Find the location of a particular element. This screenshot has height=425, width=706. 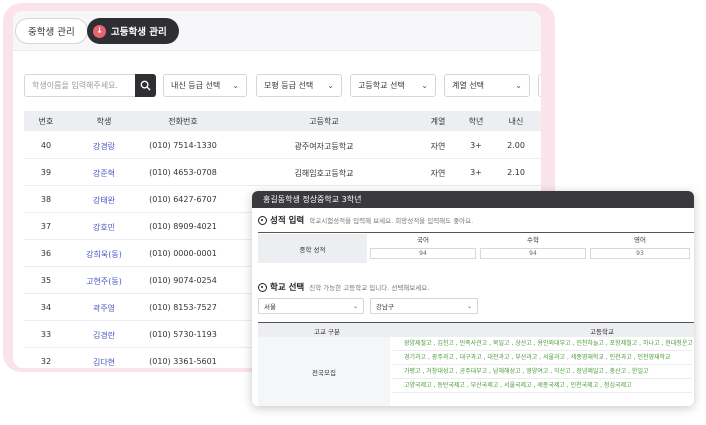

extra-select is located at coordinates (539, 85).